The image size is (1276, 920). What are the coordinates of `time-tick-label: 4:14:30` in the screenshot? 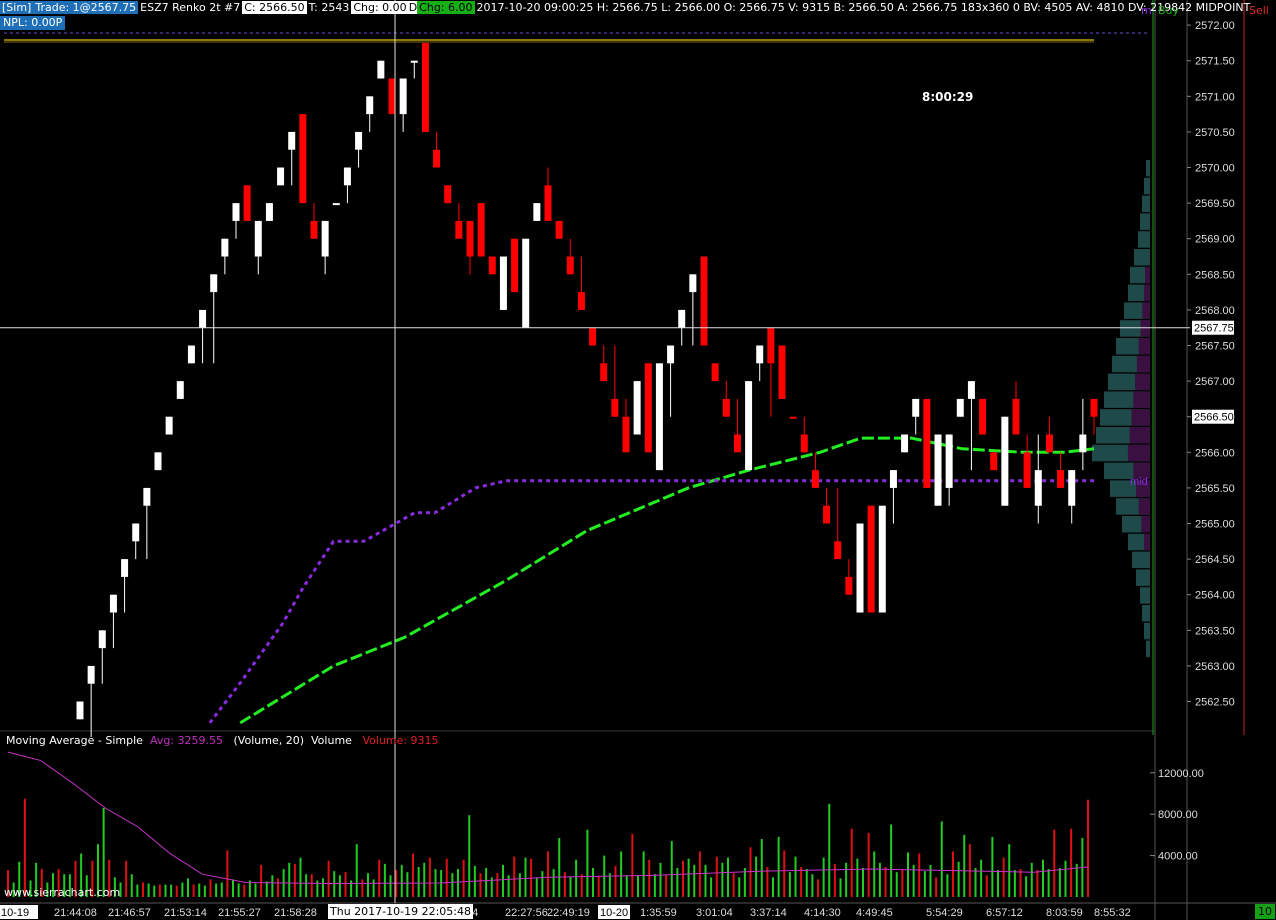 It's located at (822, 913).